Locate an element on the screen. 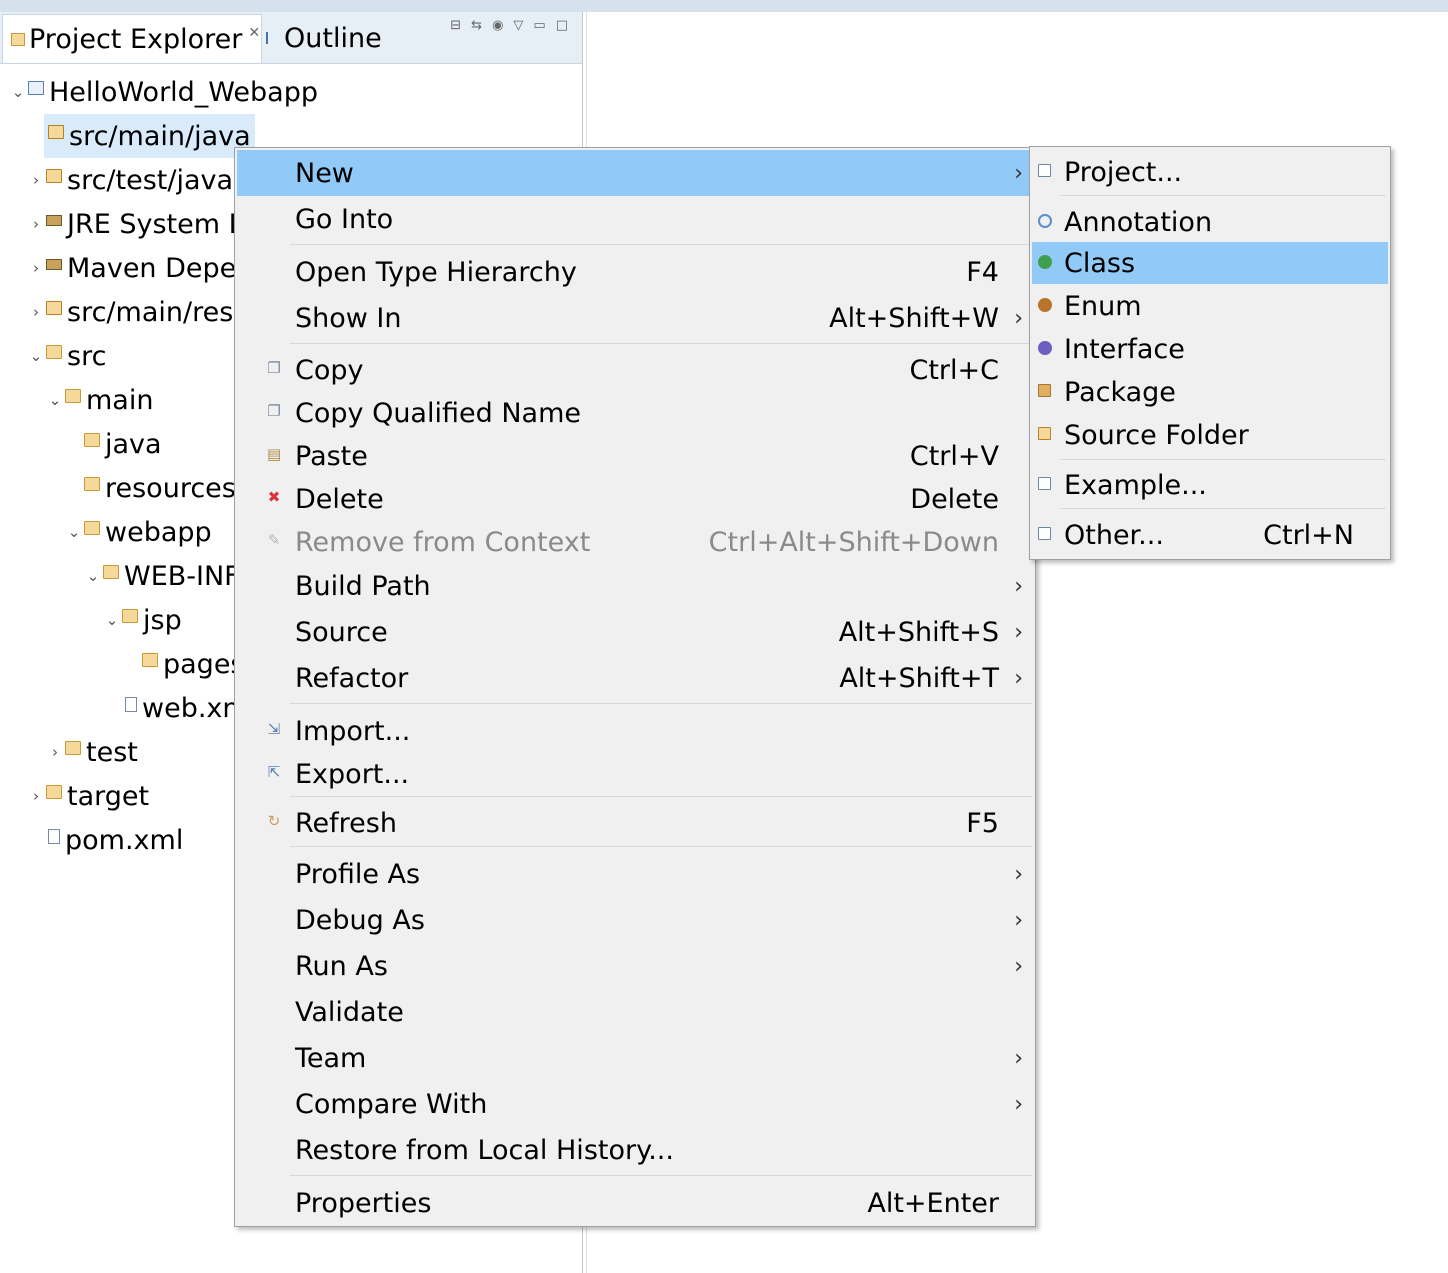  xml-file-icon is located at coordinates (131, 704).